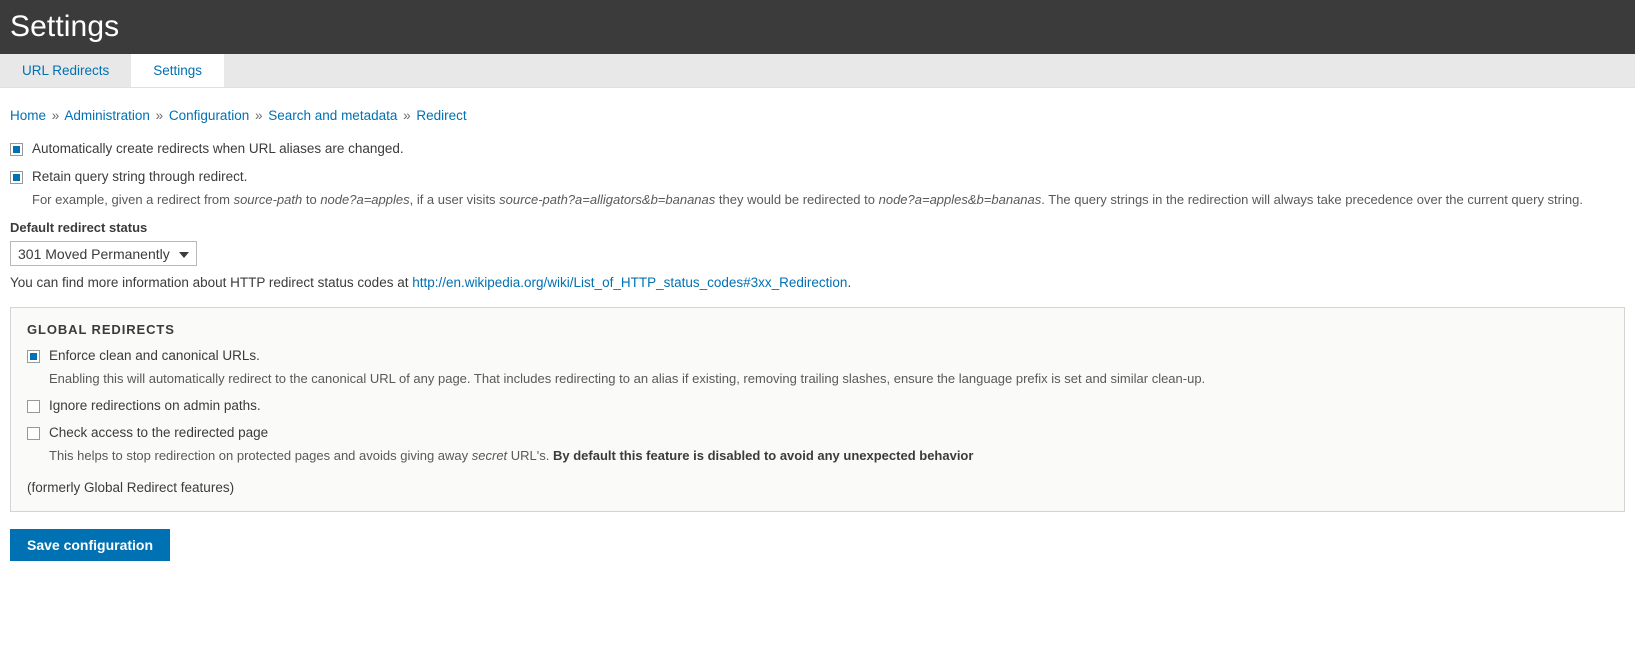 The width and height of the screenshot is (1635, 648). I want to click on checkbox-ignore-admin-paths-label: Ignore redirections on admin paths., so click(155, 406).